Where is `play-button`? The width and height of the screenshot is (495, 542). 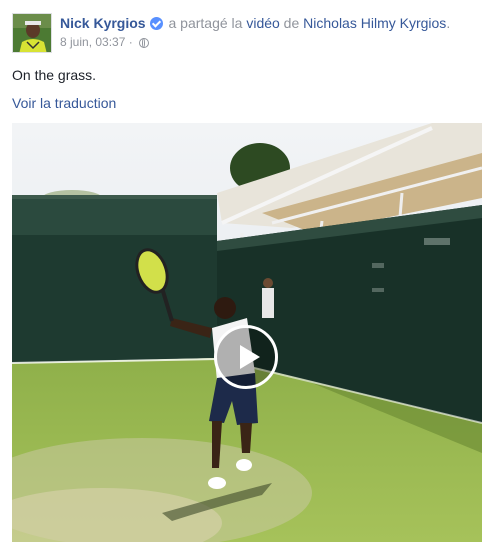
play-button is located at coordinates (246, 357).